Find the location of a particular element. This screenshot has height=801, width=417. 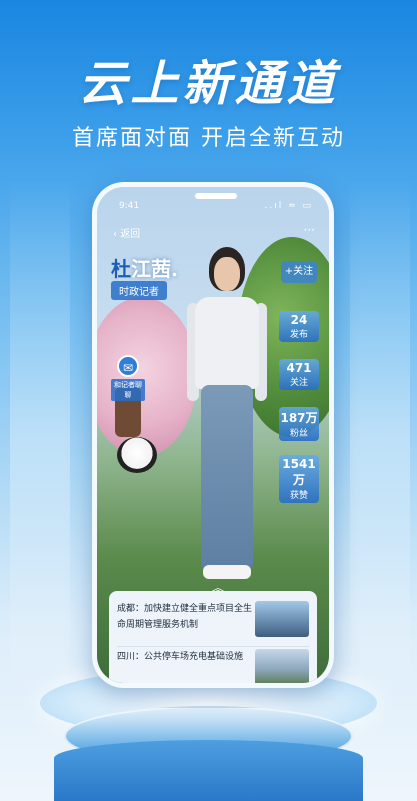

panda-illustration is located at coordinates (137, 455).